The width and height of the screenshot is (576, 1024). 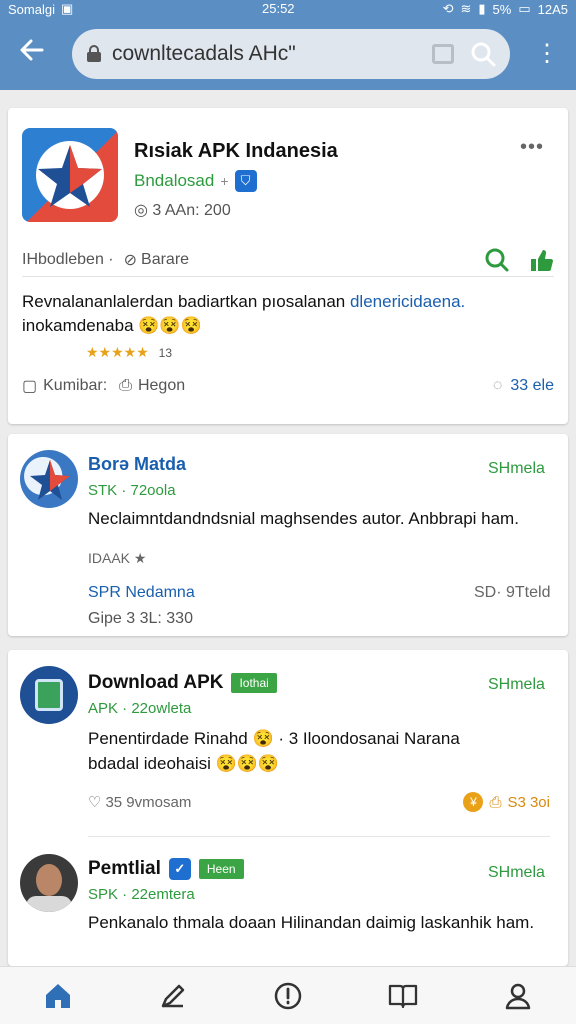 I want to click on emoji-icon: 😵😵😵, so click(x=170, y=325).